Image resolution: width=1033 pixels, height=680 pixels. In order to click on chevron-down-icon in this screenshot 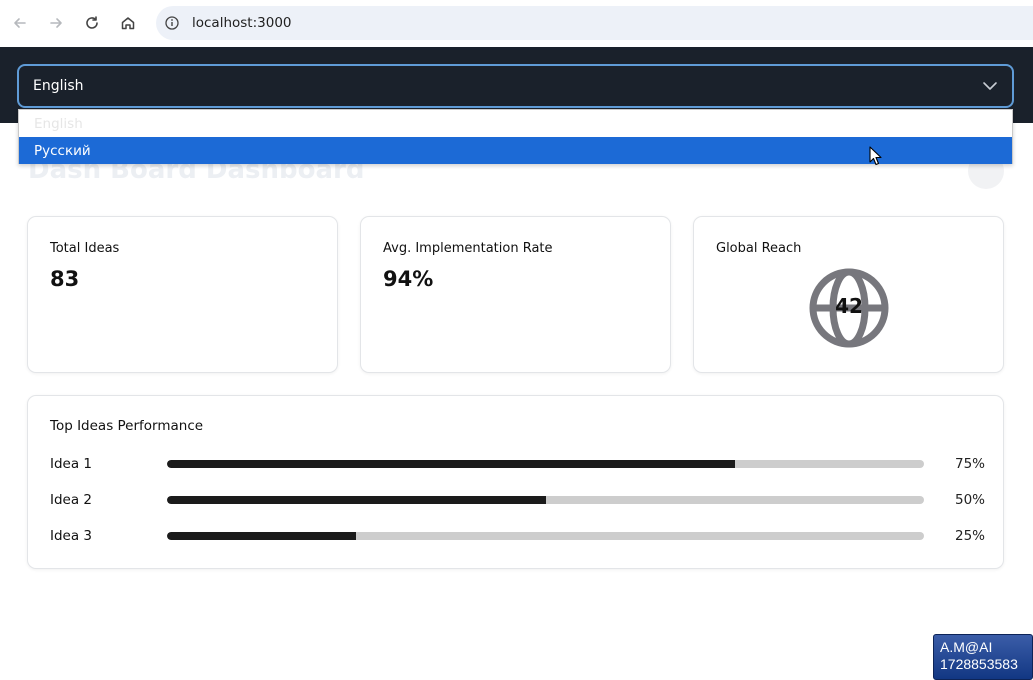, I will do `click(990, 86)`.